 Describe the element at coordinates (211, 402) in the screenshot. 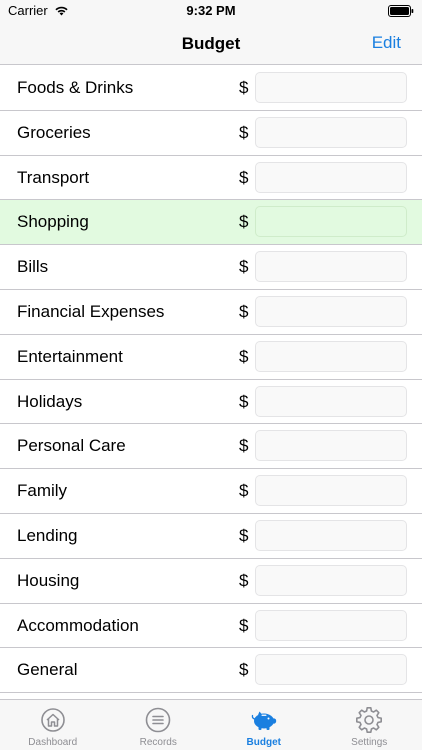

I see `budget-row: Holidays $` at that location.